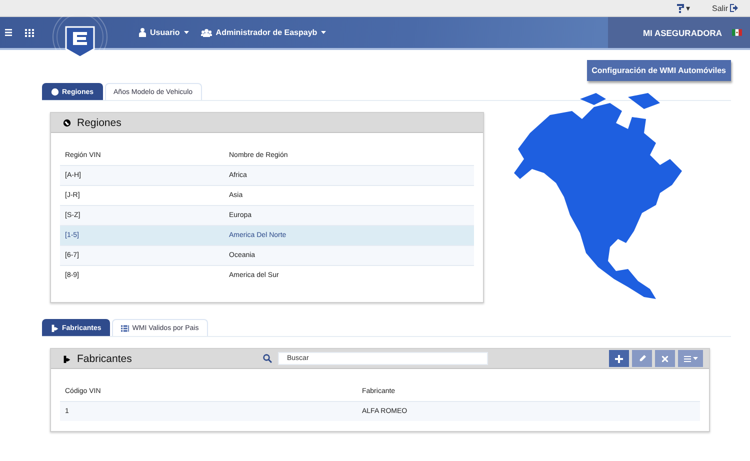 This screenshot has height=461, width=750. I want to click on apps-grid-icon, so click(29, 32).